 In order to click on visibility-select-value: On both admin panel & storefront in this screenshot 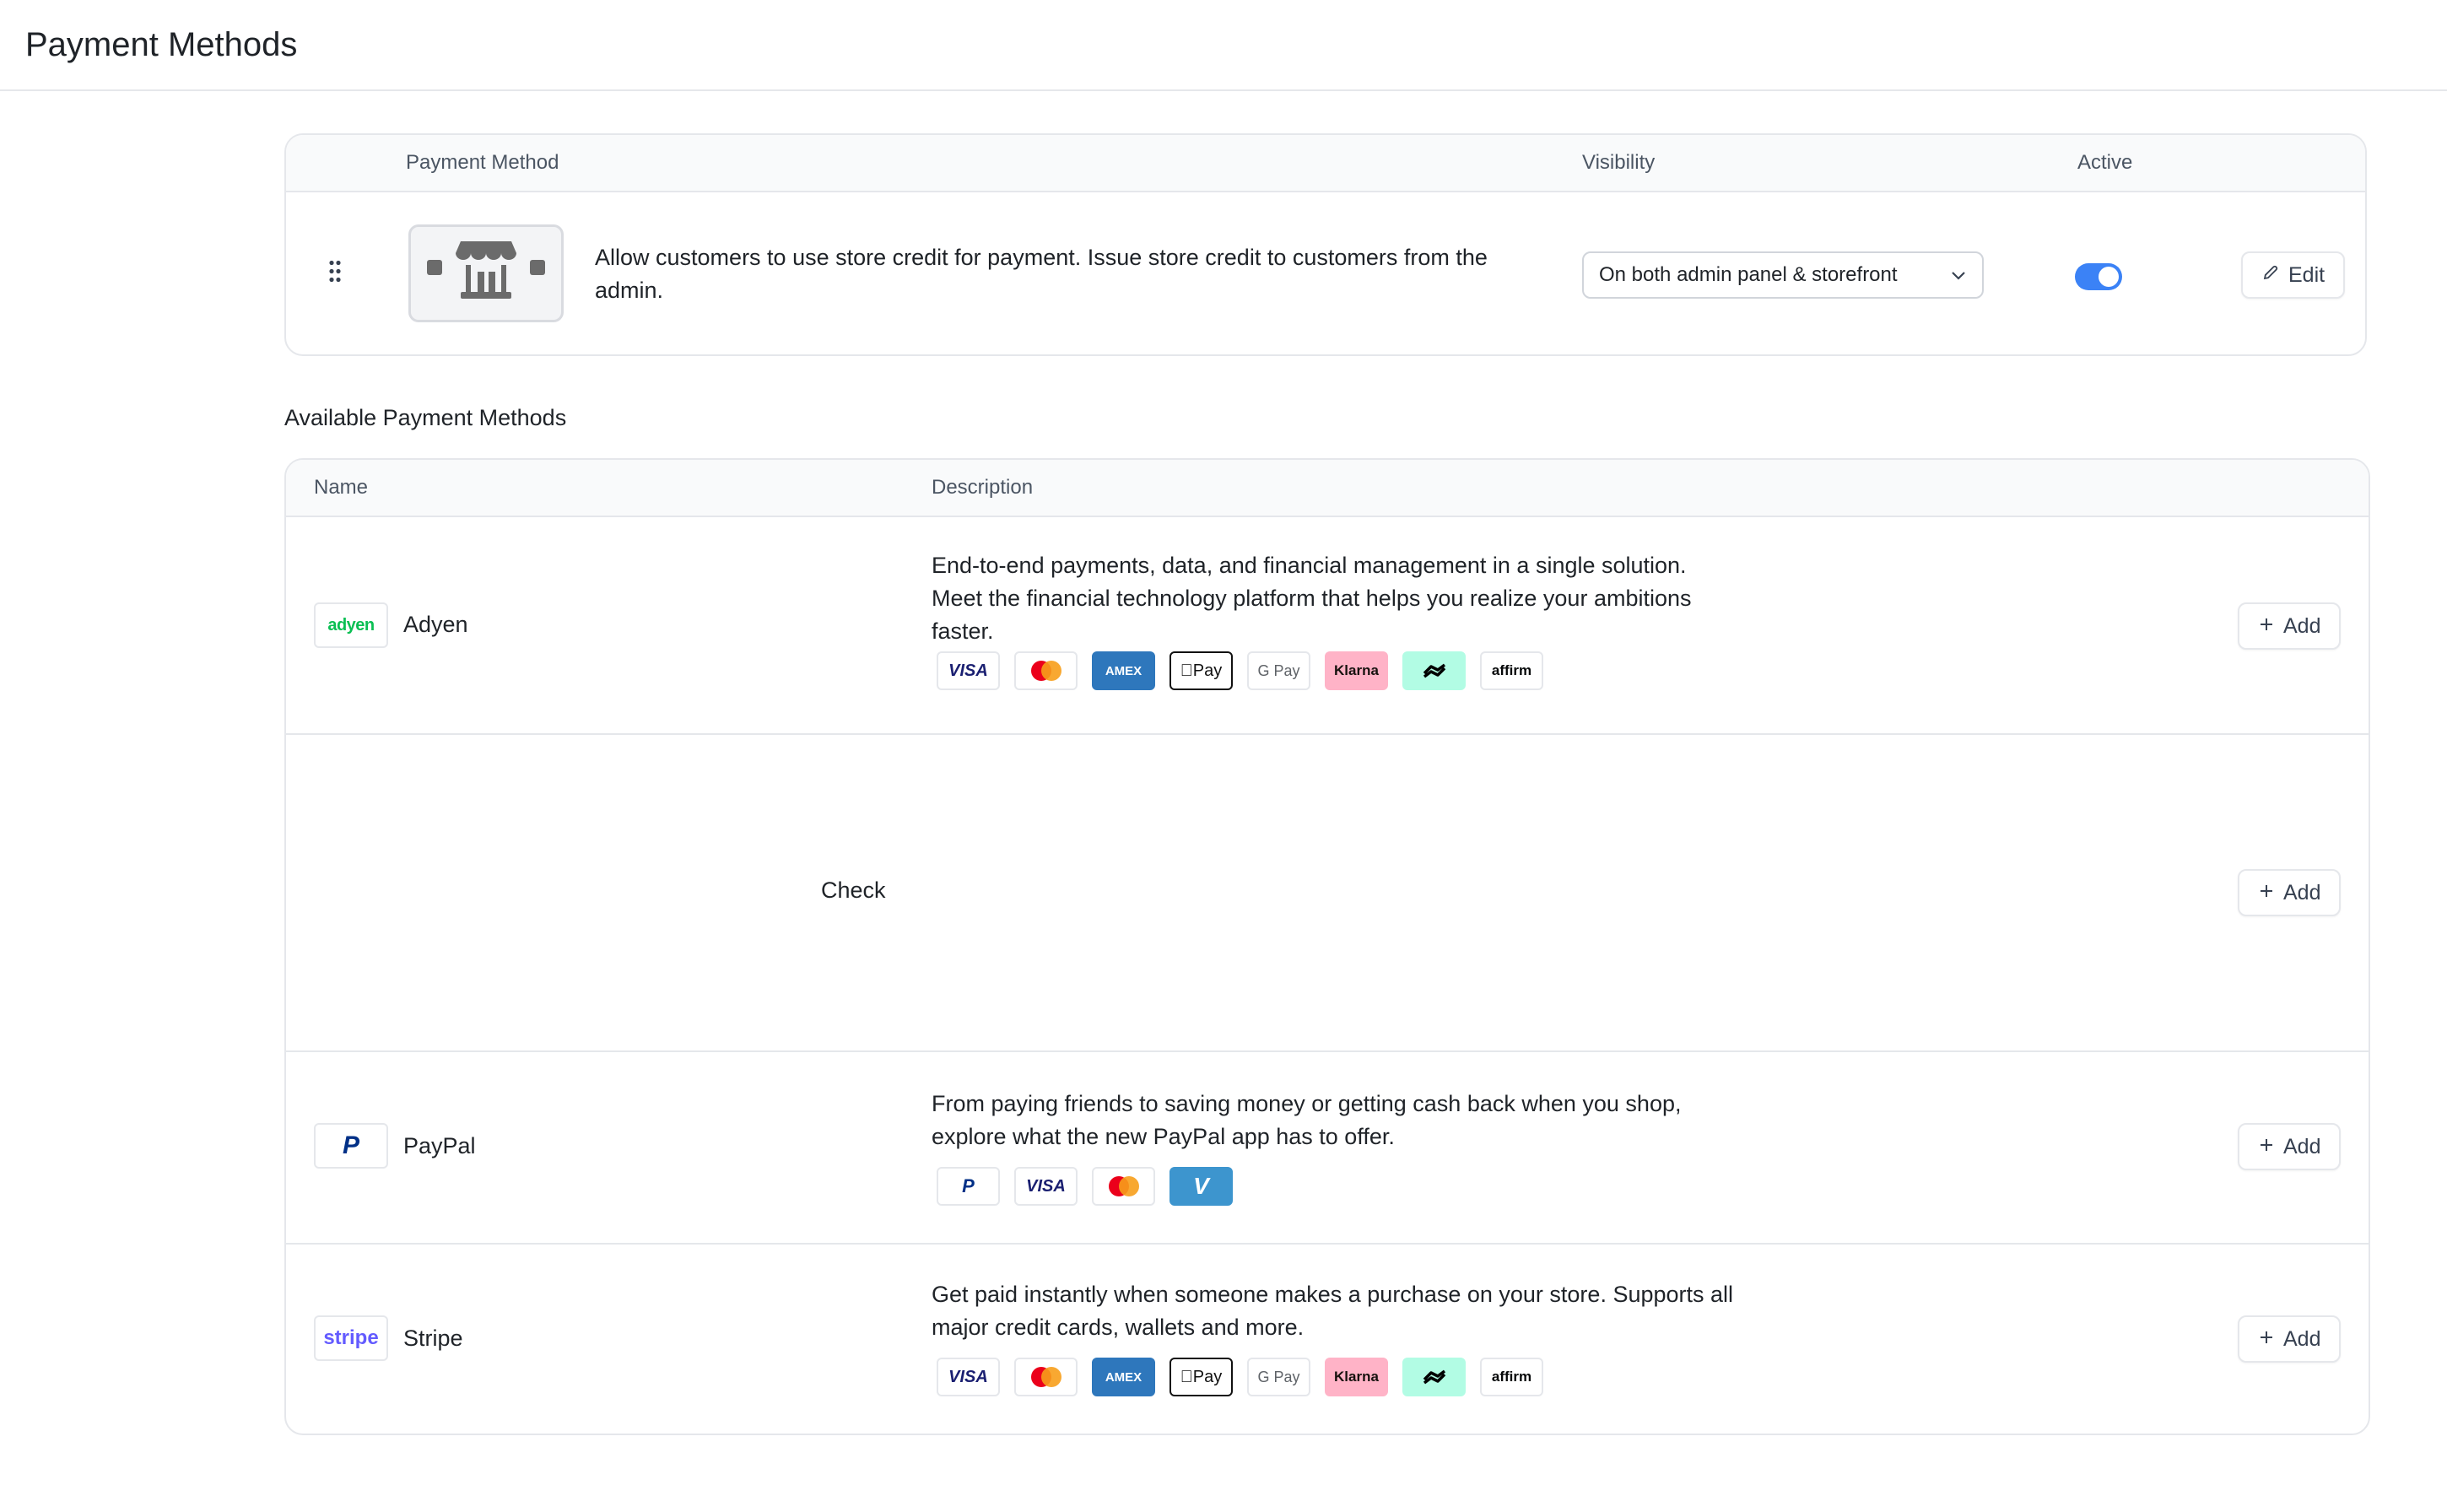, I will do `click(1748, 274)`.